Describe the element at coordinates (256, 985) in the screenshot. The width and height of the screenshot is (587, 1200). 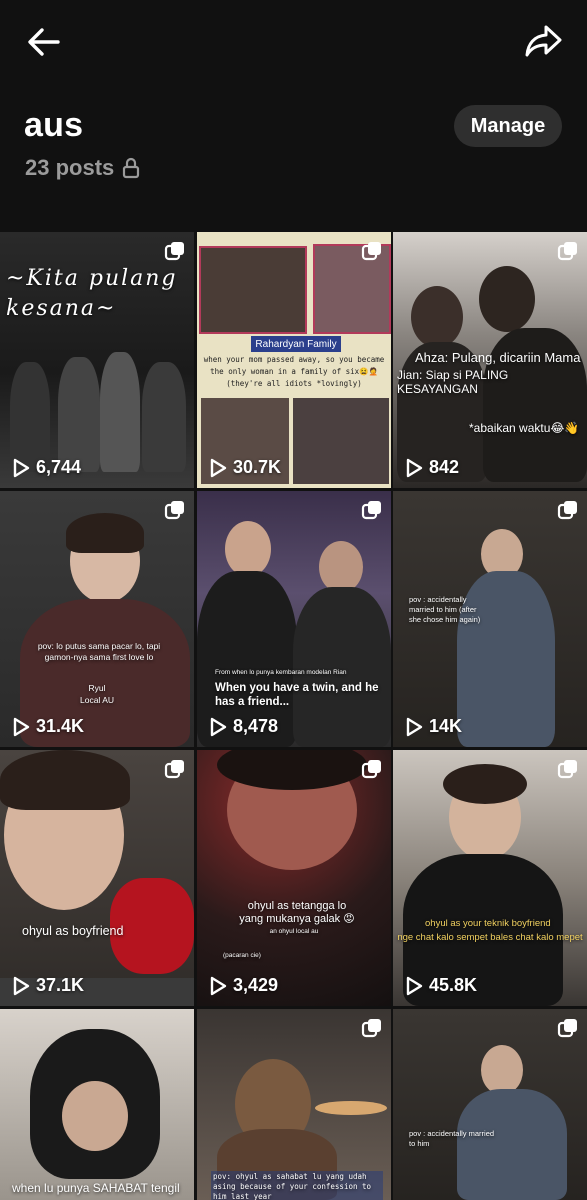
I see `view-count-label: 3,429` at that location.